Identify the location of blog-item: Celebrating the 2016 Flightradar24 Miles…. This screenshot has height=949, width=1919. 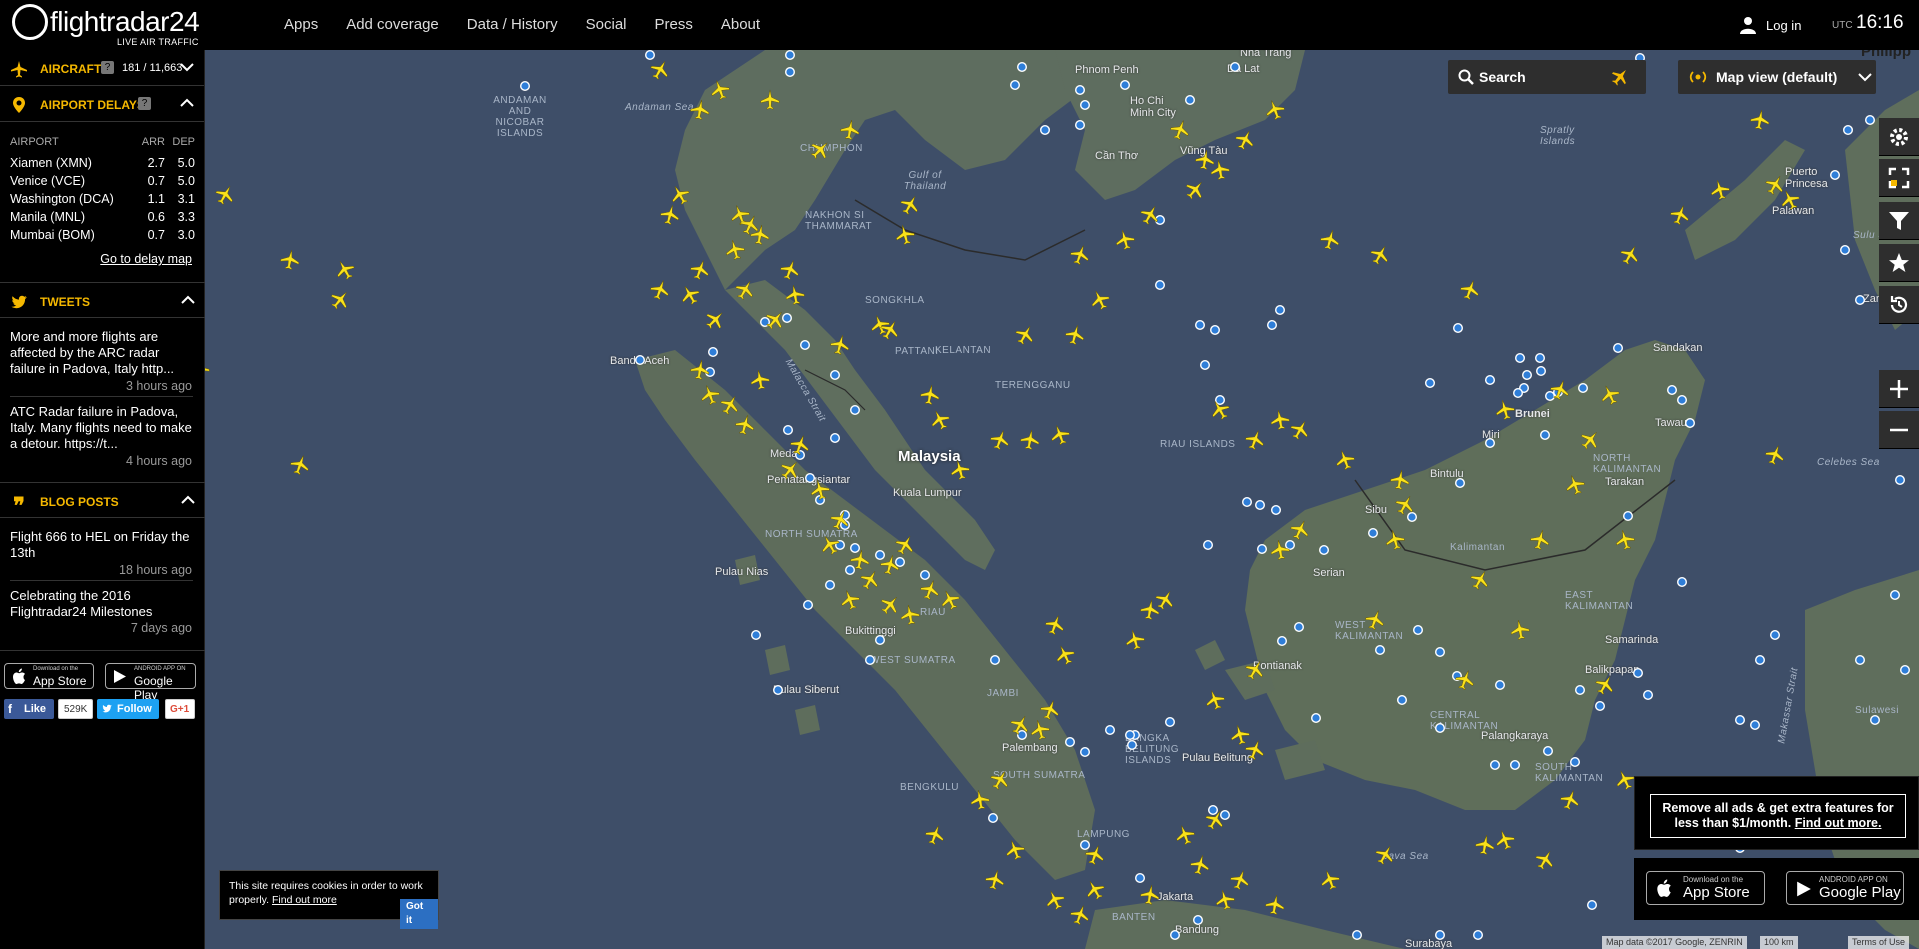
(101, 604).